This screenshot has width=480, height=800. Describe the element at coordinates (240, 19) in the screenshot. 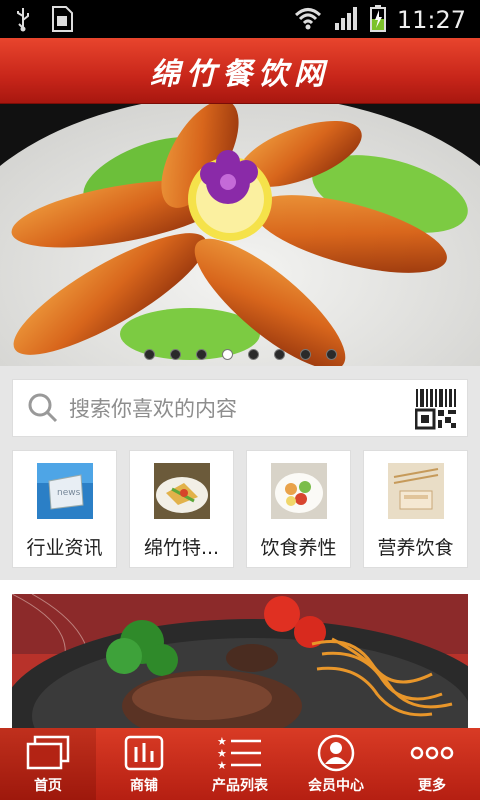

I see `status-bar: 11:27` at that location.